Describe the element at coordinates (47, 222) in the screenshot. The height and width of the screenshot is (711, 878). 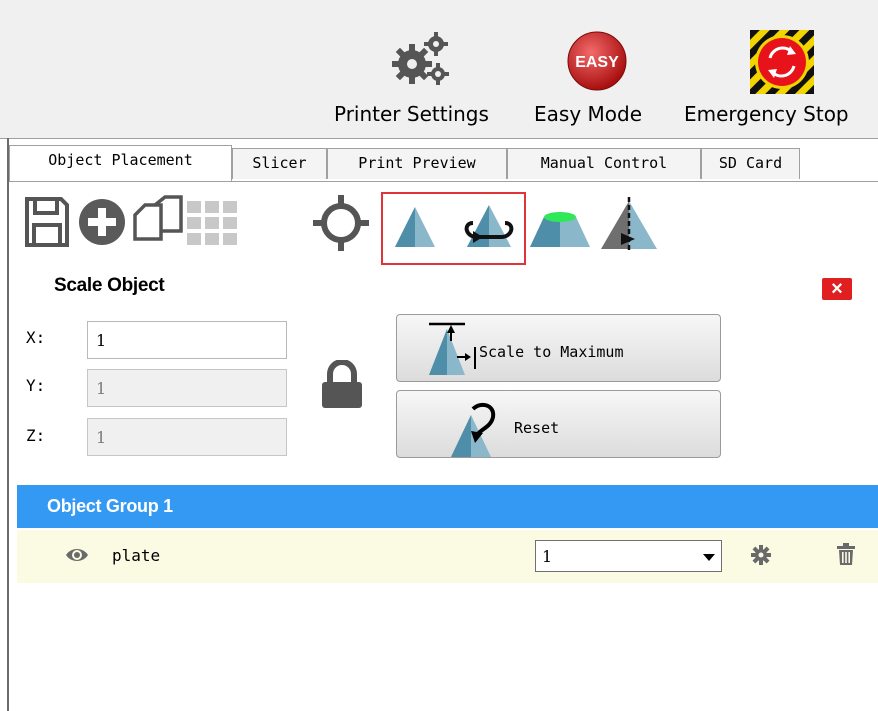
I see `save-icon` at that location.